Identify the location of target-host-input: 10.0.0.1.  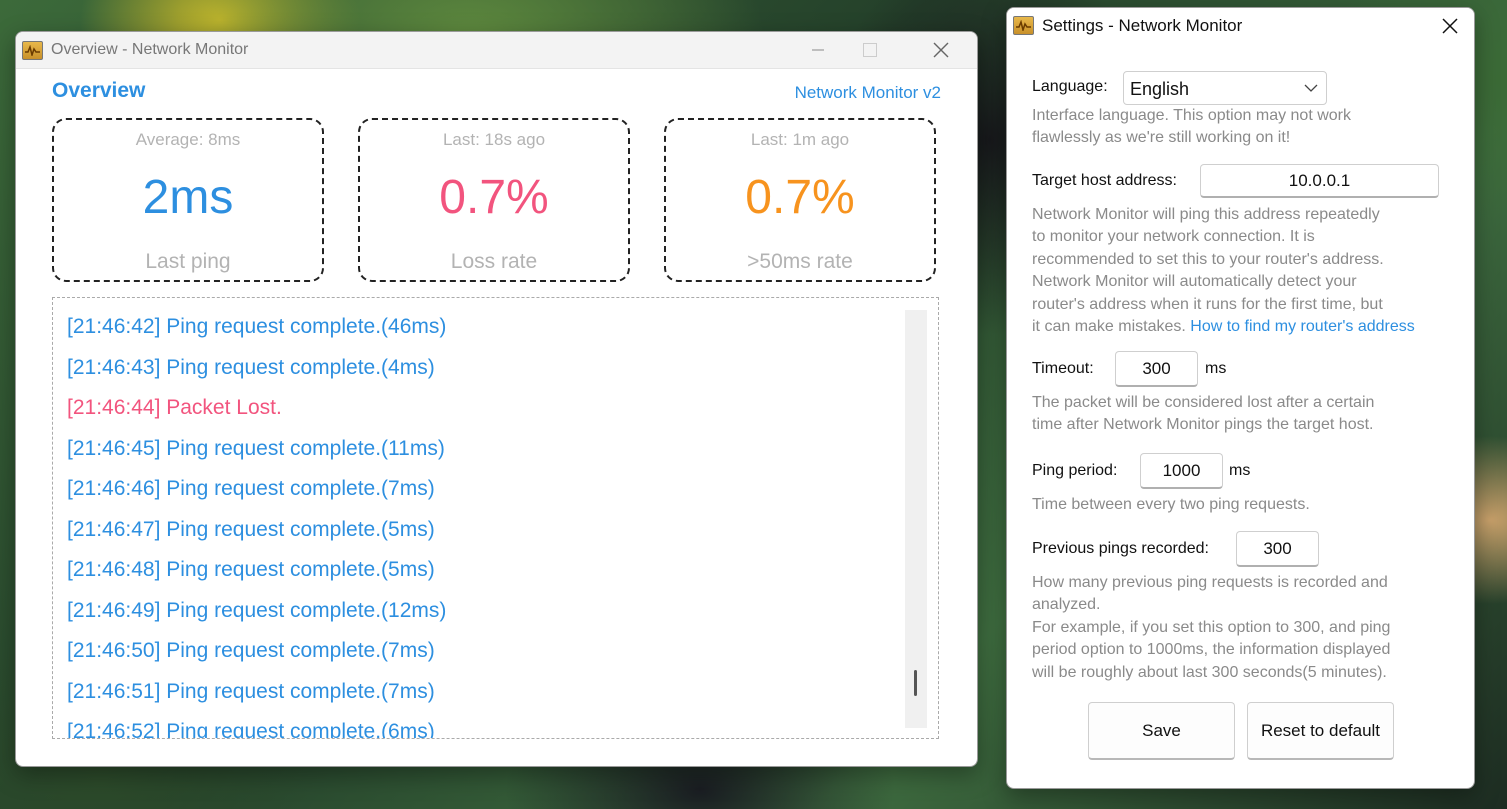
(1319, 181).